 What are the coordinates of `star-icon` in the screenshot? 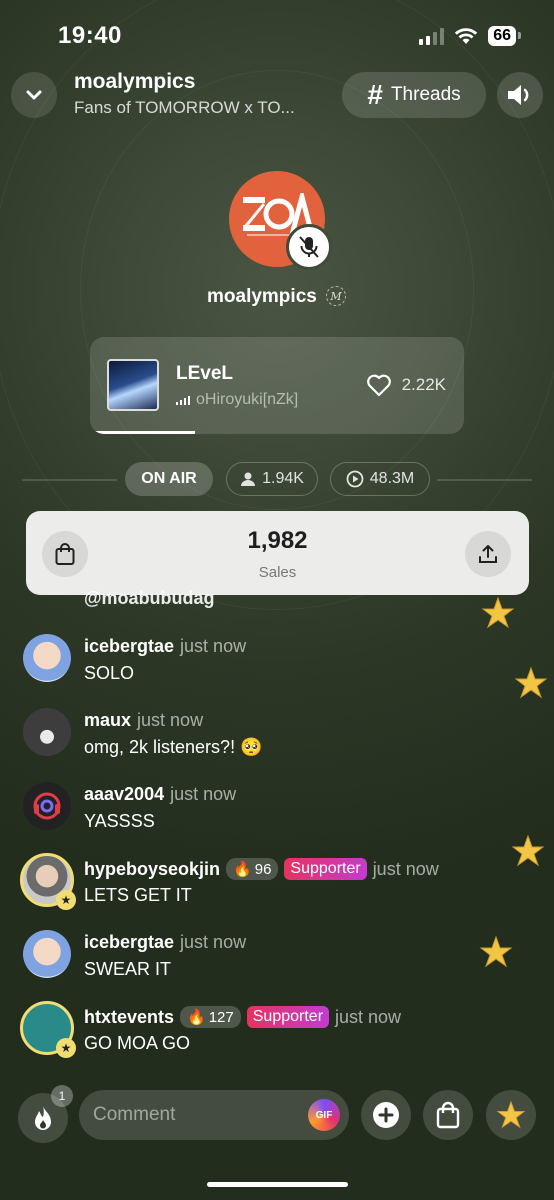 It's located at (511, 1114).